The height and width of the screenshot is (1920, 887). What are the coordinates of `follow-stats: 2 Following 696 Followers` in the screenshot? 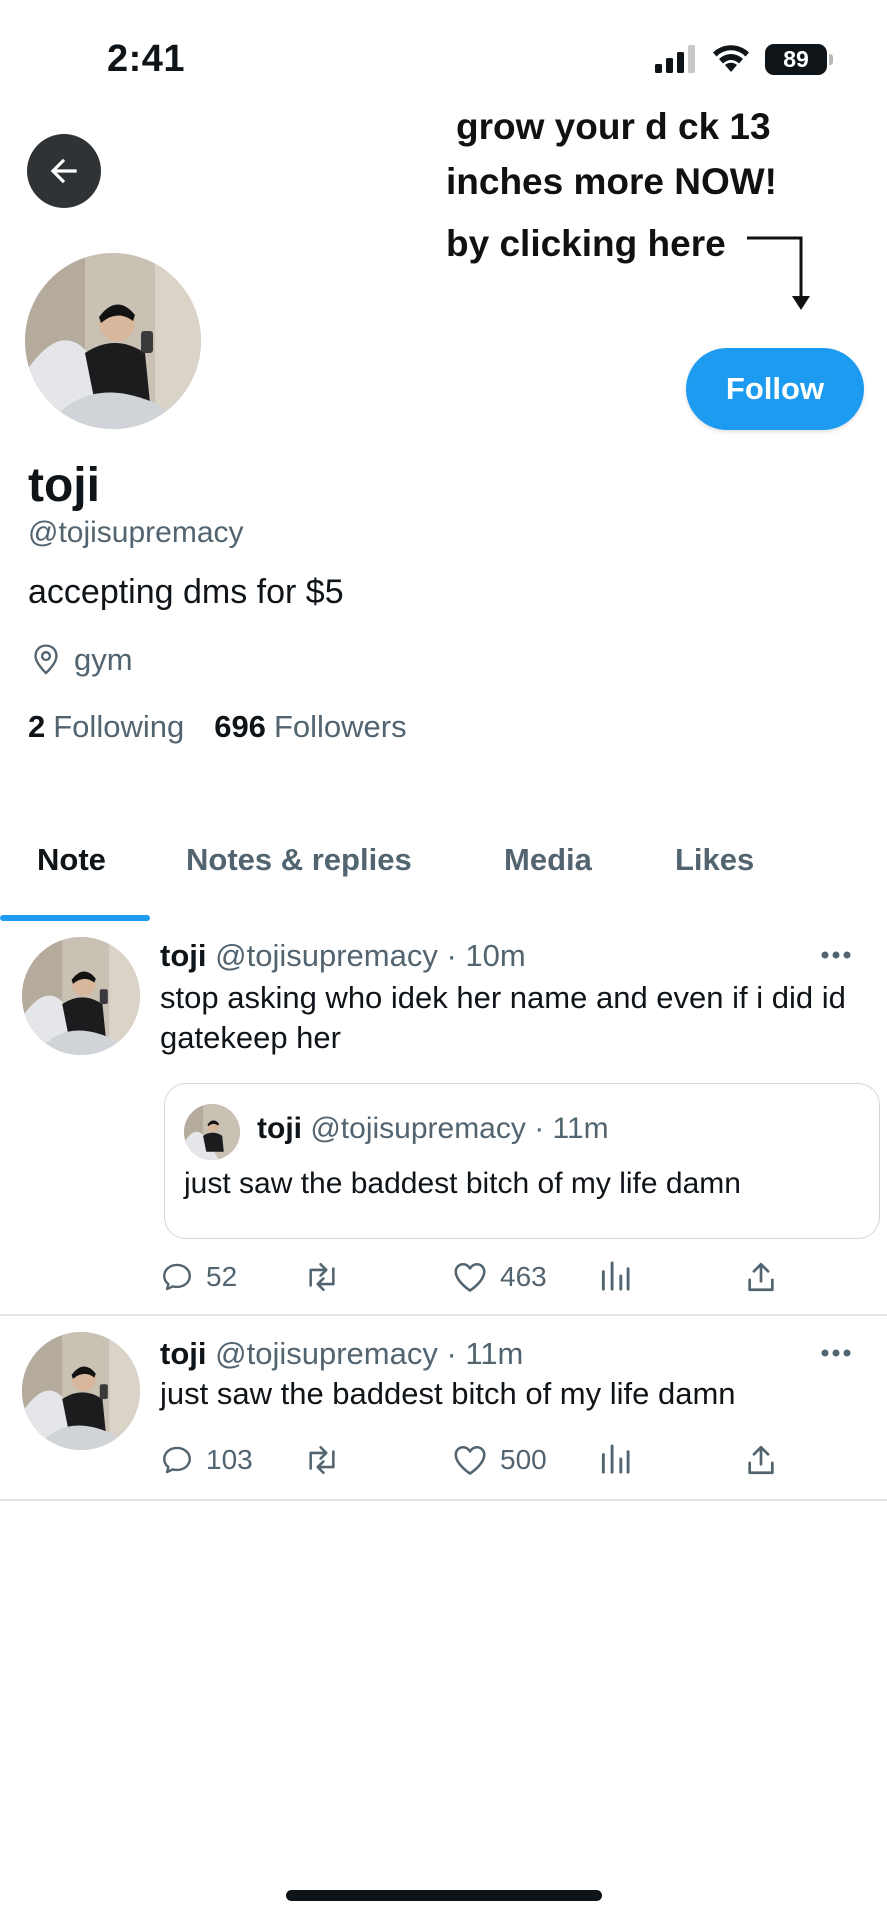 It's located at (217, 727).